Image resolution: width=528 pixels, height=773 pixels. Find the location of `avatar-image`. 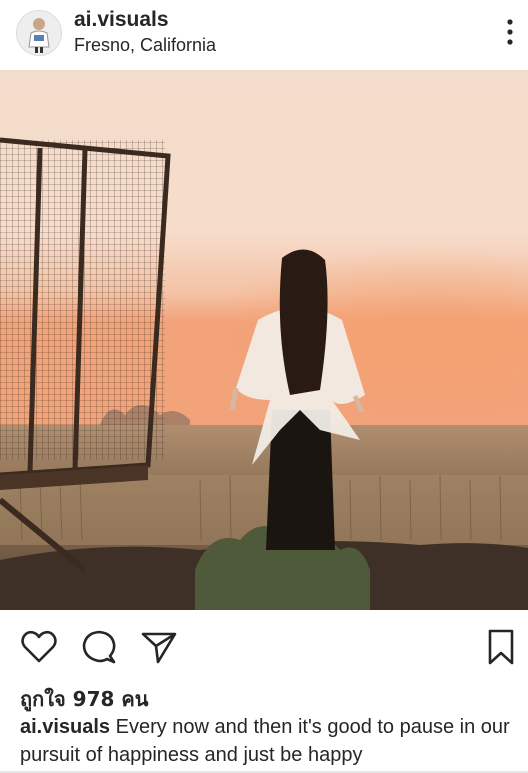

avatar-image is located at coordinates (39, 33).